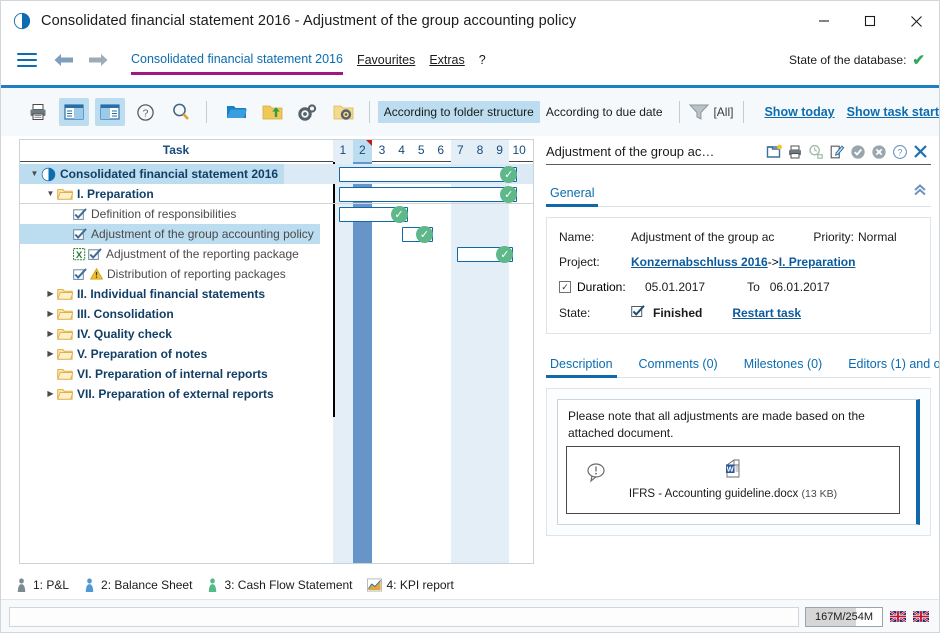  I want to click on project-link-child: I. Preparation, so click(817, 262).